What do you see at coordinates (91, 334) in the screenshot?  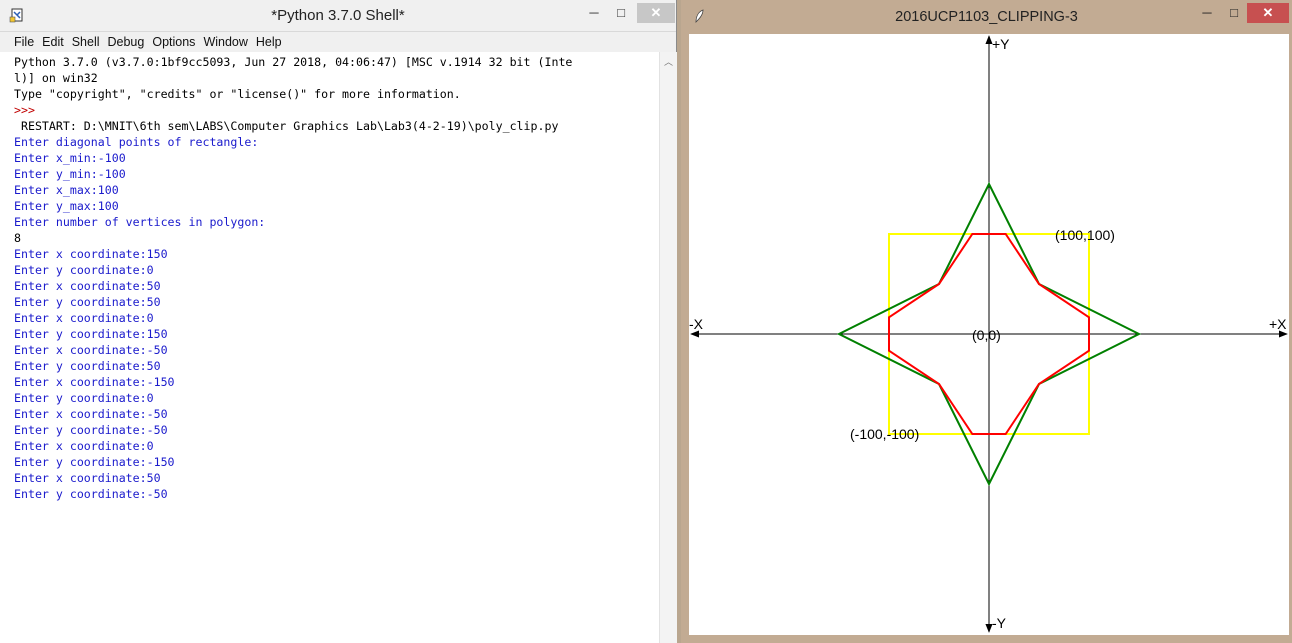 I see `console-line: Enter y coordinate:150` at bounding box center [91, 334].